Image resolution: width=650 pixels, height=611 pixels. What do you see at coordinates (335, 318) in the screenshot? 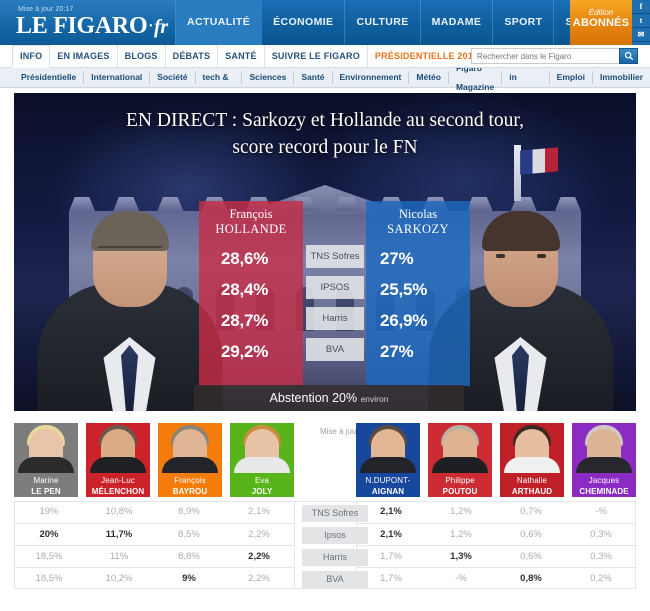
I see `hero-pollster-harris: Harris` at bounding box center [335, 318].